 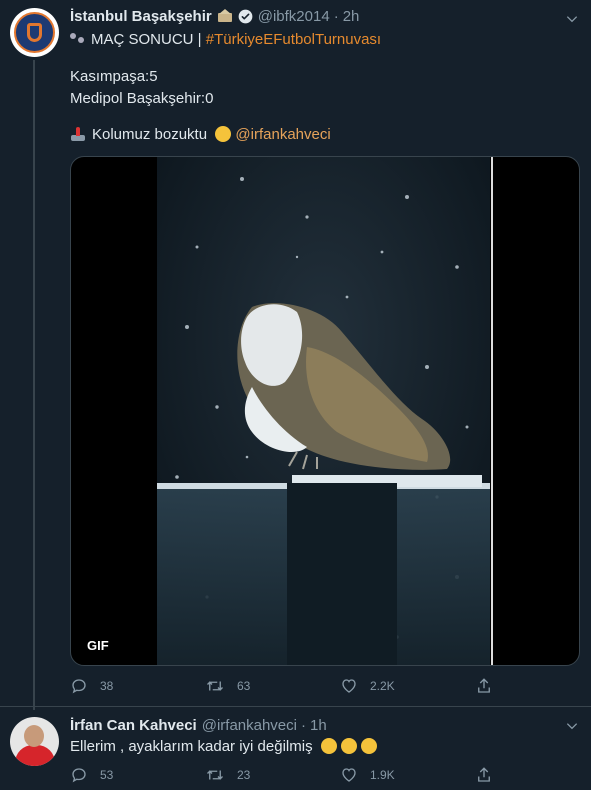 What do you see at coordinates (272, 775) in the screenshot?
I see `retweet-button: 23` at bounding box center [272, 775].